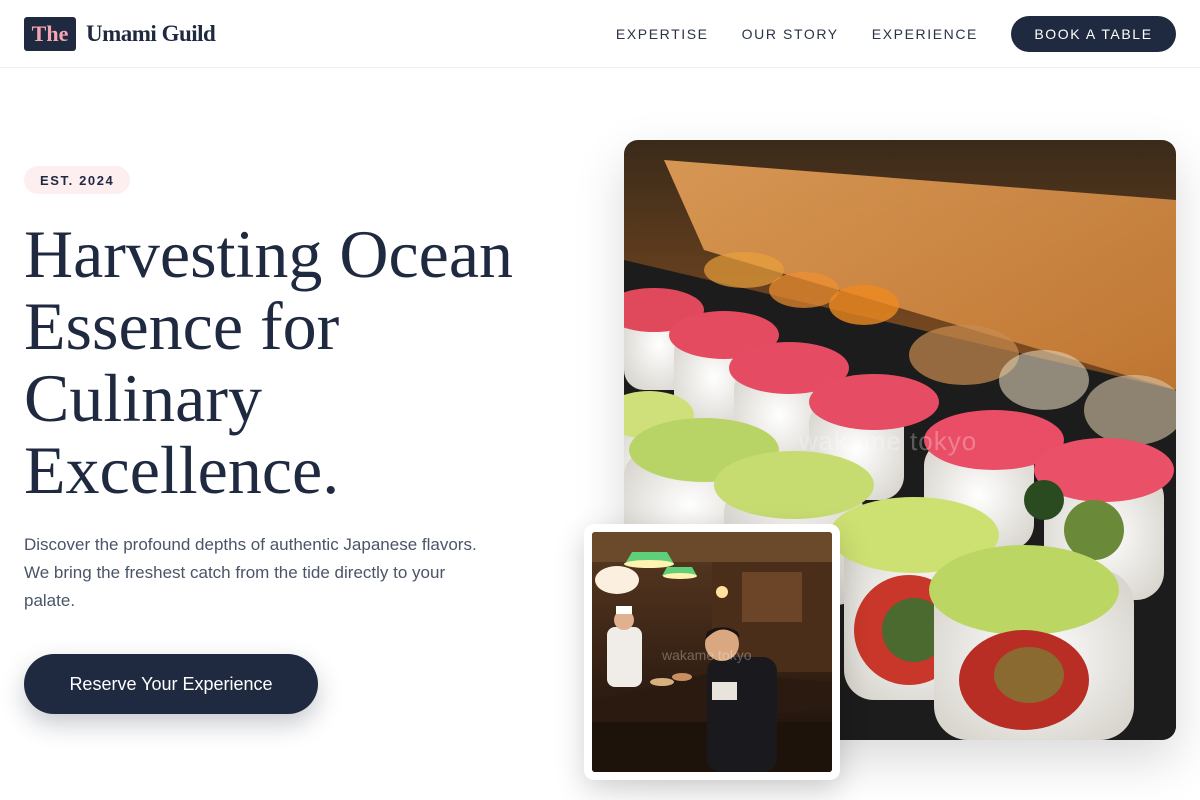 This screenshot has width=1200, height=800. I want to click on restaurant-photo: wakame tokyo, so click(712, 652).